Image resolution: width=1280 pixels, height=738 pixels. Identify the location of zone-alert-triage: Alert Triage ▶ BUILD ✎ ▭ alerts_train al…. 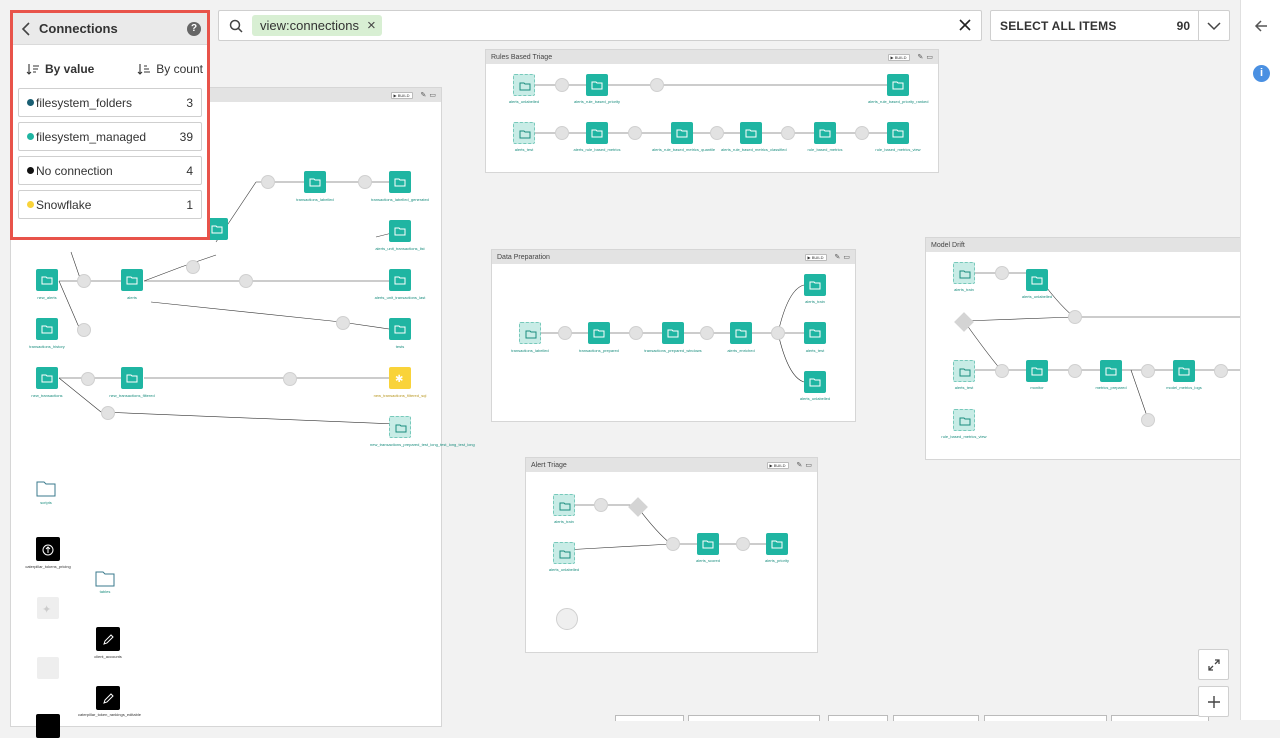
(671, 555).